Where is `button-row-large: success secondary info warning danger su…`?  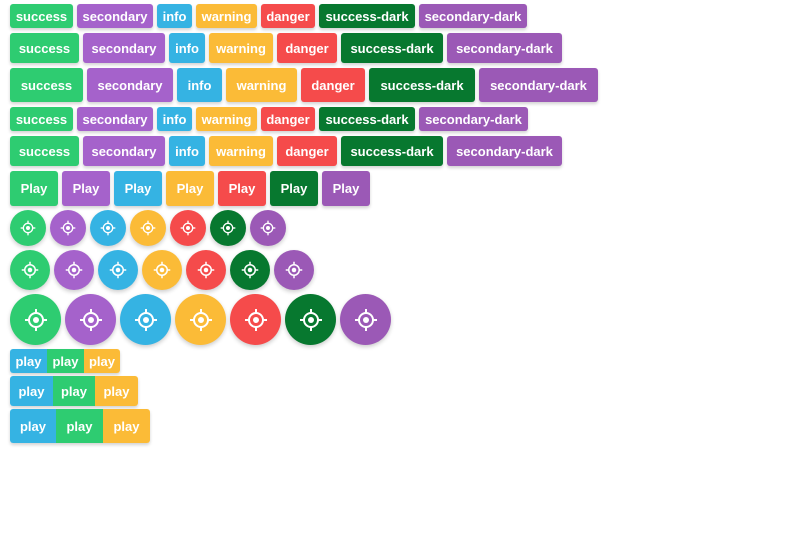 button-row-large: success secondary info warning danger su… is located at coordinates (304, 85).